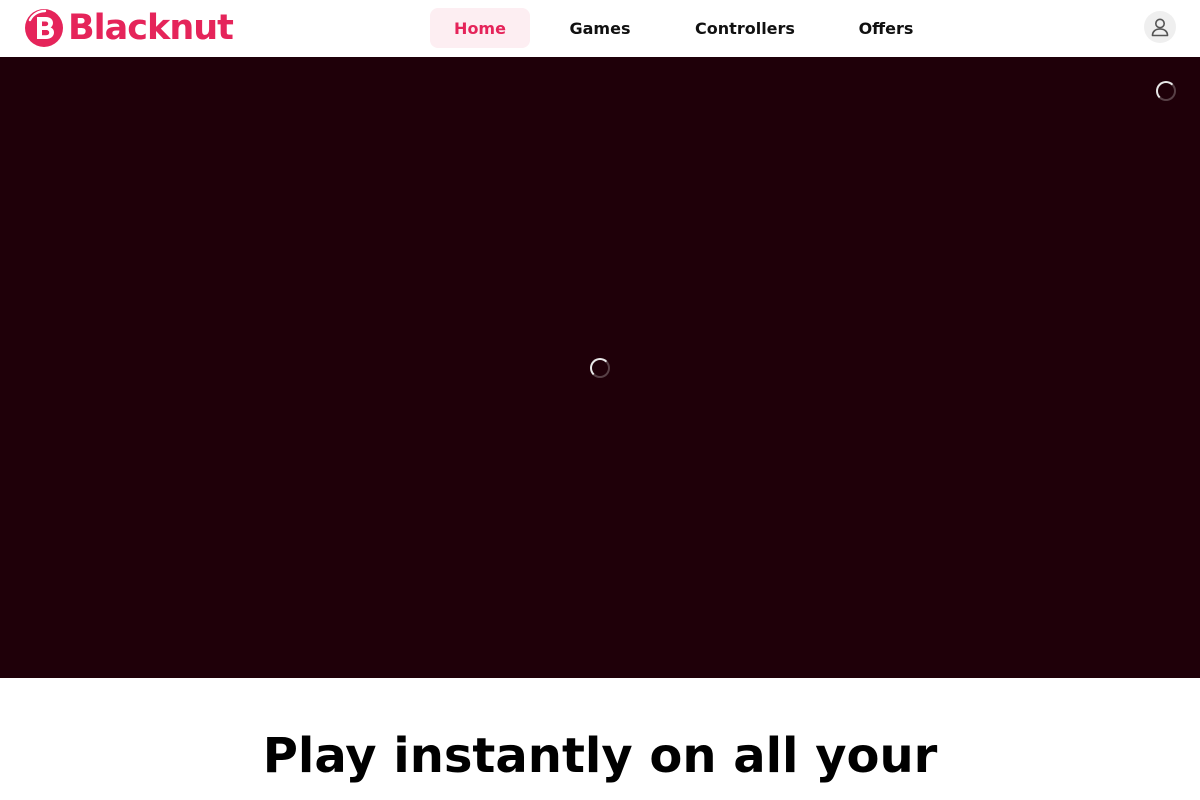 The width and height of the screenshot is (1200, 800). I want to click on main-nav: Home Games Controllers Offers, so click(691, 28).